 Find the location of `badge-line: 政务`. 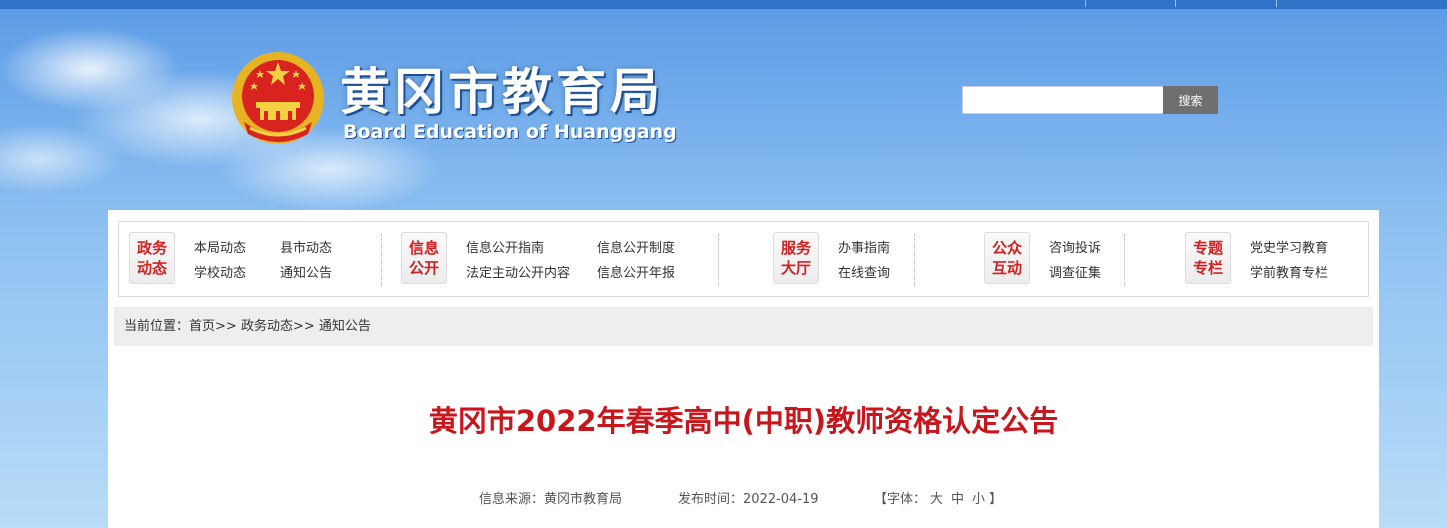

badge-line: 政务 is located at coordinates (151, 248).